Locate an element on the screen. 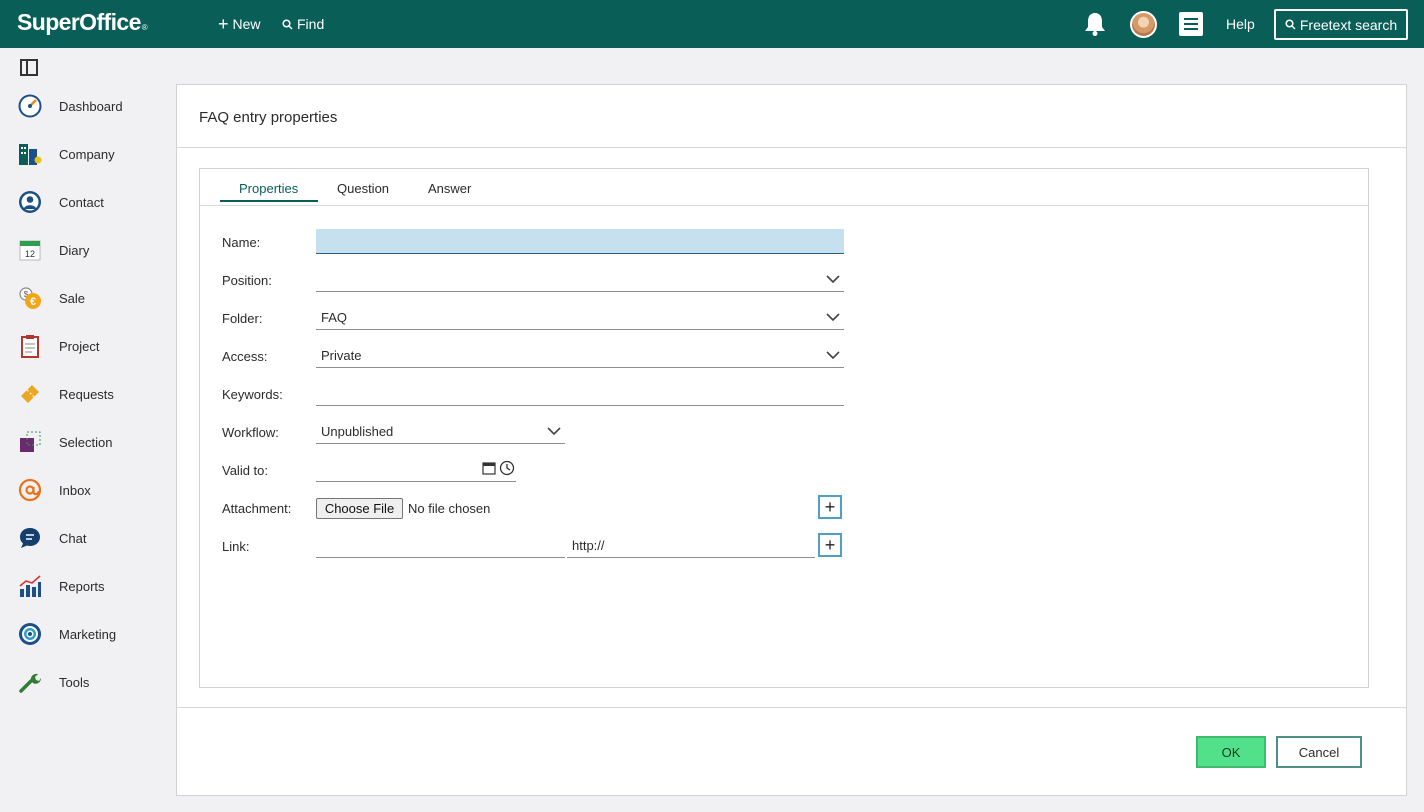 This screenshot has width=1424, height=812. inbox-at-icon is located at coordinates (30, 490).